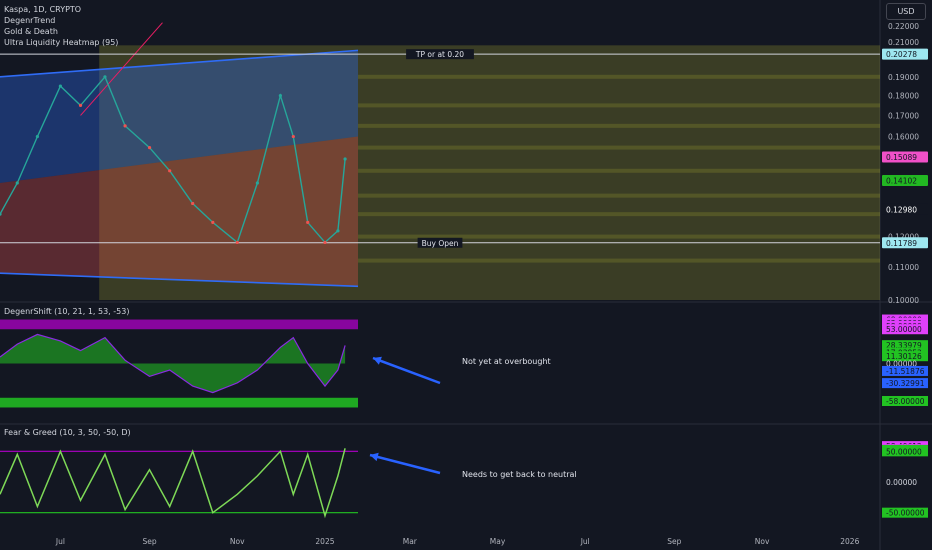 Image resolution: width=932 pixels, height=550 pixels. I want to click on degenr-axis-tick: -58.00000, so click(905, 401).